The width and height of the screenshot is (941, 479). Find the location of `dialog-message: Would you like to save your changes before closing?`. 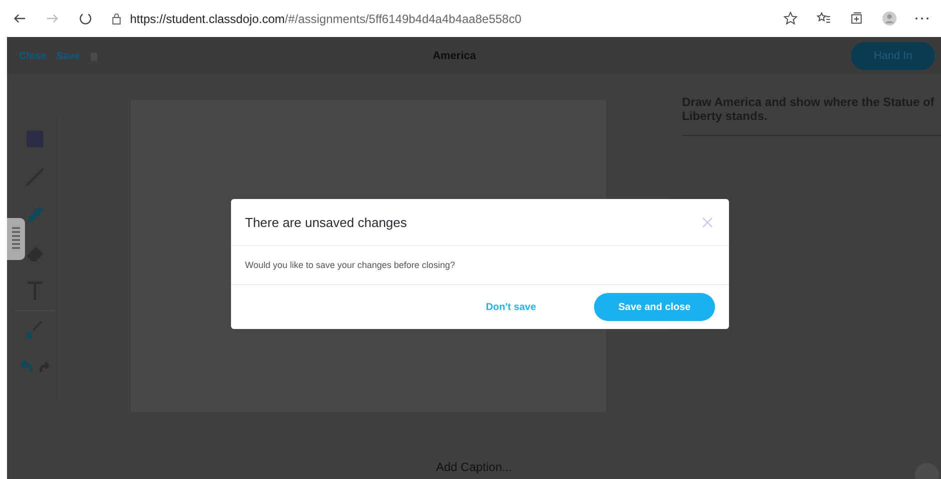

dialog-message: Would you like to save your changes before closing? is located at coordinates (480, 265).